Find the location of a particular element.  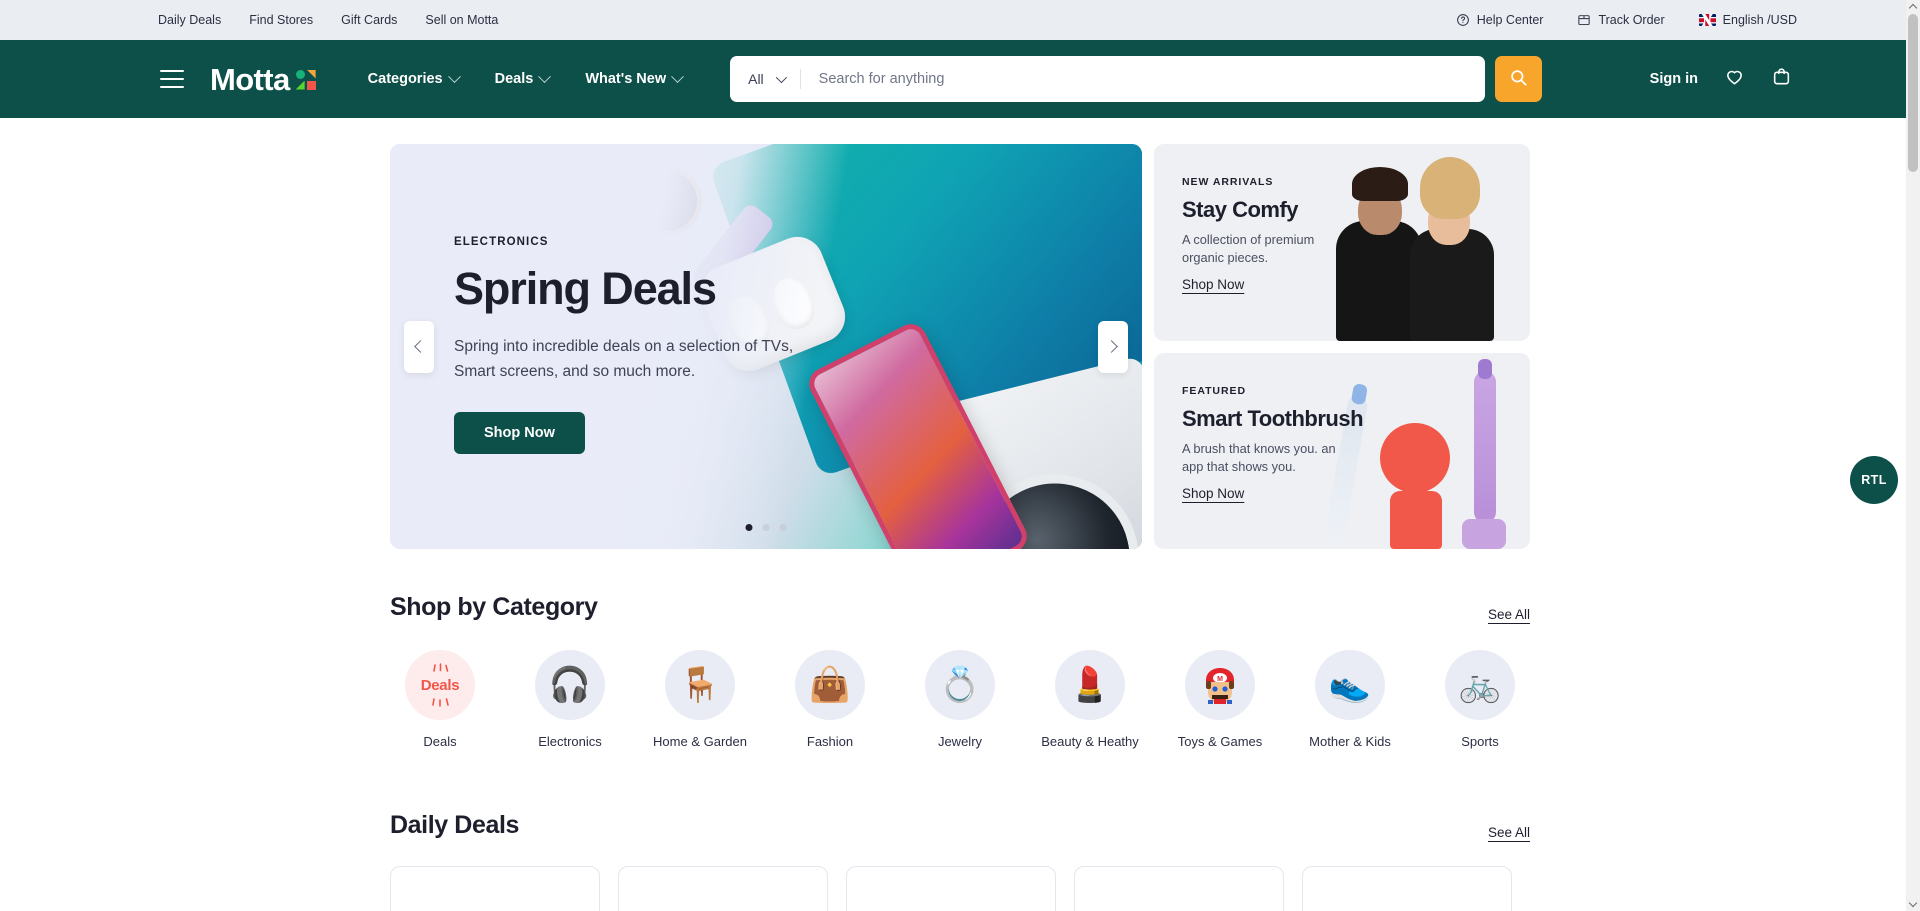

section-header: Daily Deals See All is located at coordinates (960, 825).